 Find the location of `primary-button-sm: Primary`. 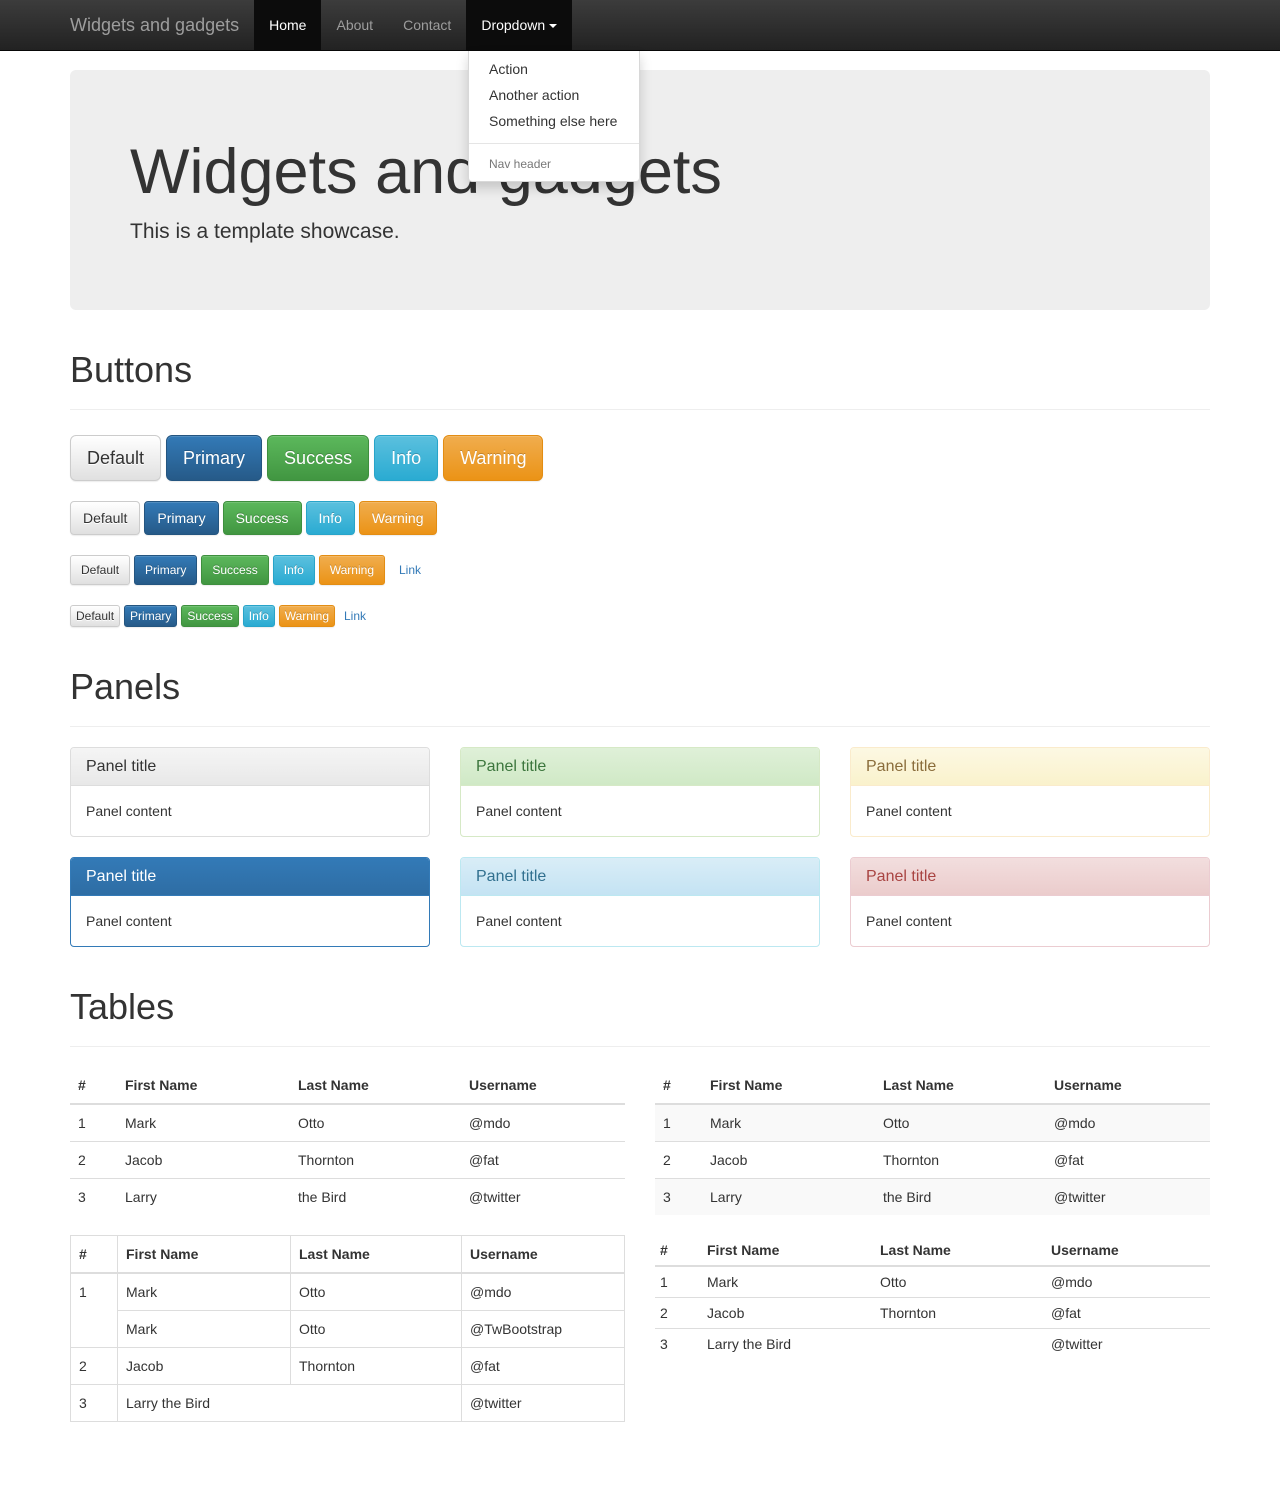

primary-button-sm: Primary is located at coordinates (166, 570).